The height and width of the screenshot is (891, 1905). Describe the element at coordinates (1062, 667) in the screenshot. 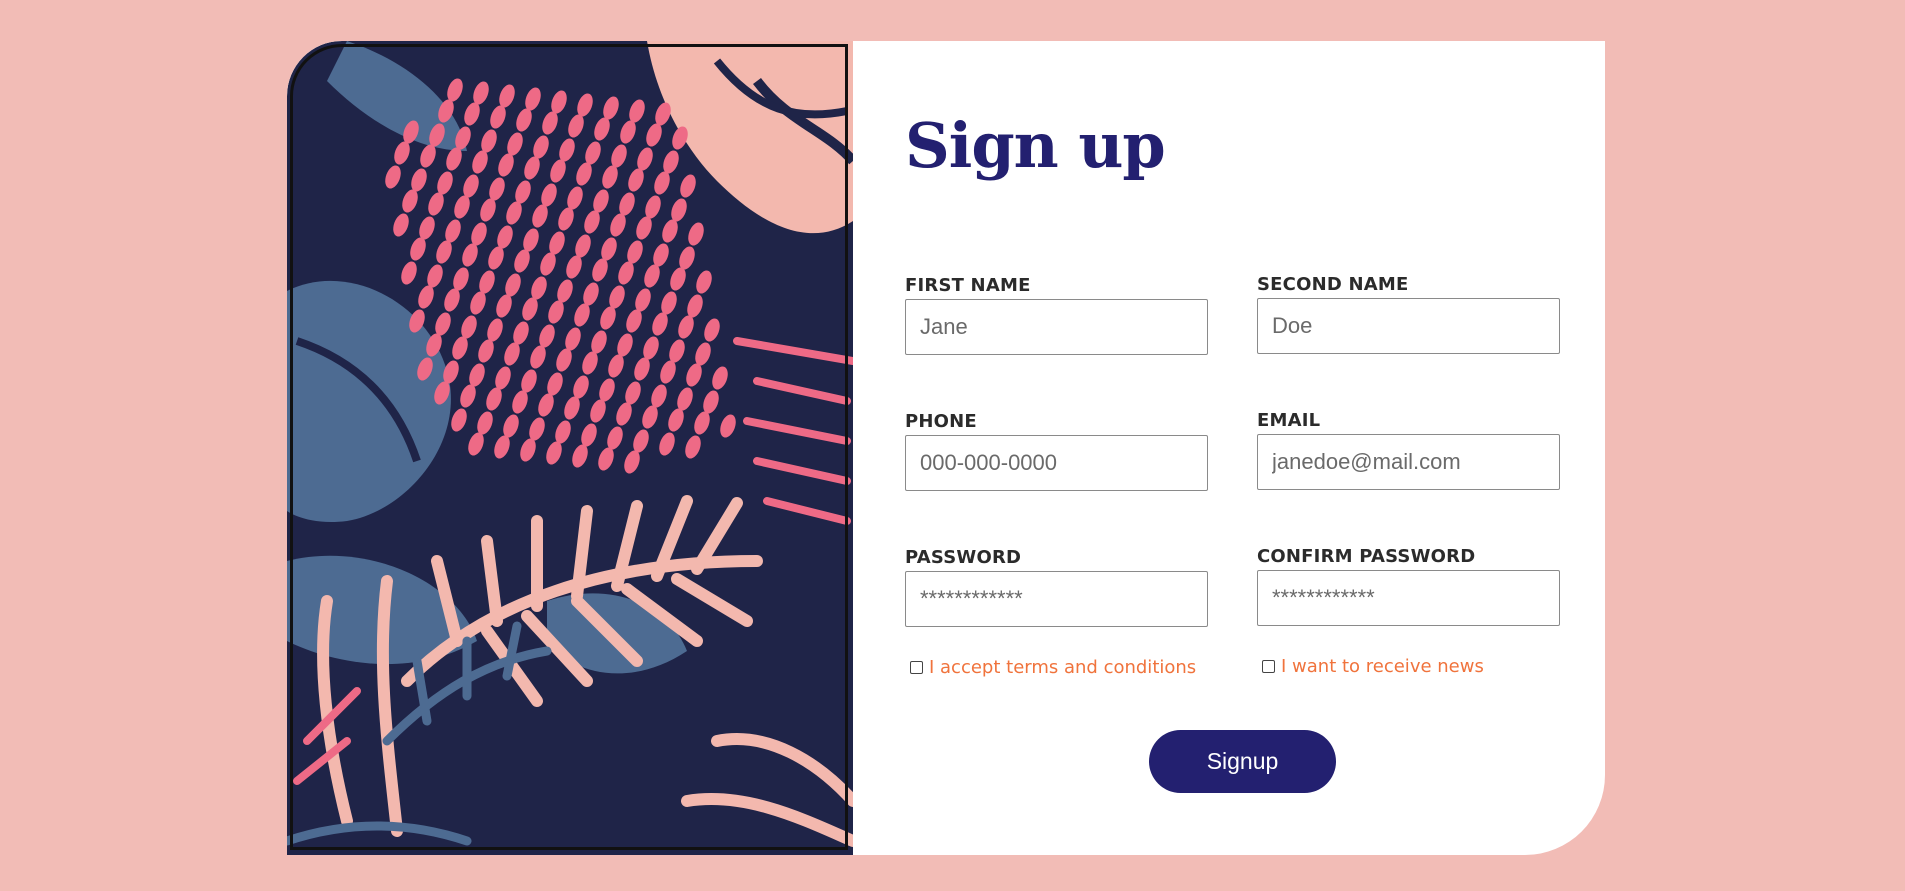

I see `terms-label: I accept terms and conditions` at that location.